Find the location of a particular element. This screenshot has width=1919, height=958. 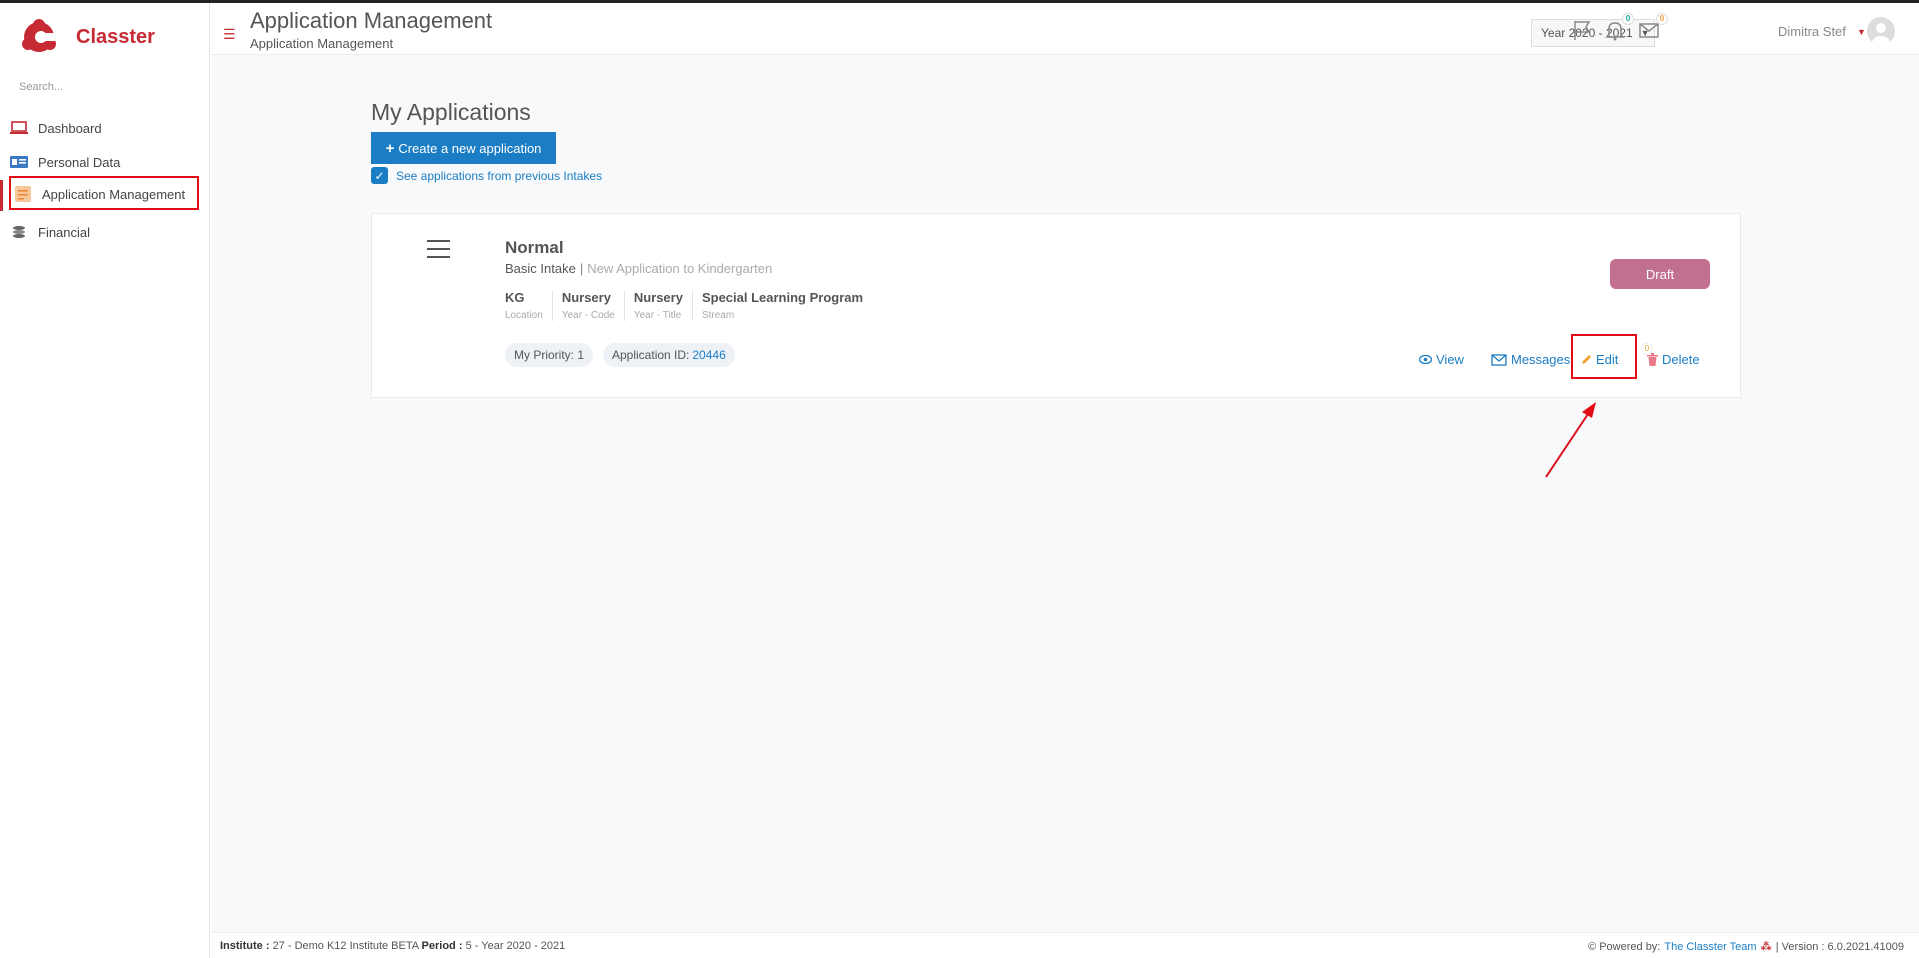

sidebar-item-financial: Financial is located at coordinates (105, 232).